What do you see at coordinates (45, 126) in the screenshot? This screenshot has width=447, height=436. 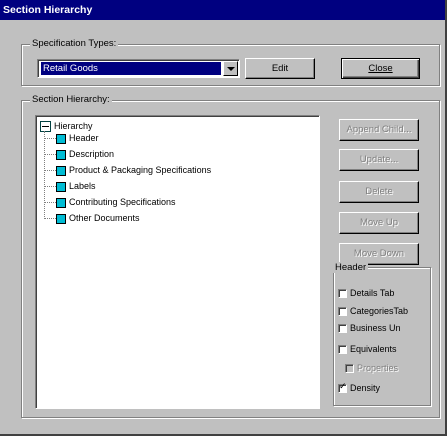 I see `collapse-icon` at bounding box center [45, 126].